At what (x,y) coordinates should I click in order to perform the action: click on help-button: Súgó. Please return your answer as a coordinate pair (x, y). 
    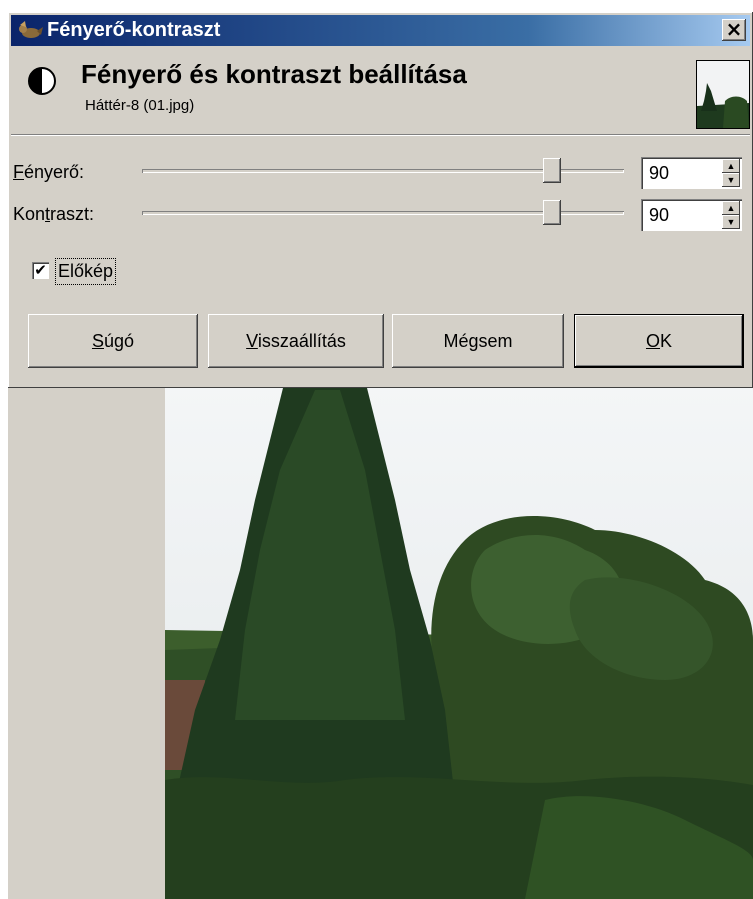
    Looking at the image, I should click on (113, 341).